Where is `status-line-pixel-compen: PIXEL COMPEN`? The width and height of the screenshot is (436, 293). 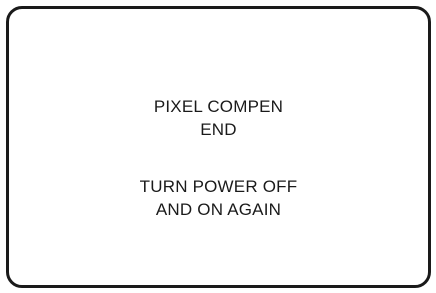
status-line-pixel-compen: PIXEL COMPEN is located at coordinates (218, 106).